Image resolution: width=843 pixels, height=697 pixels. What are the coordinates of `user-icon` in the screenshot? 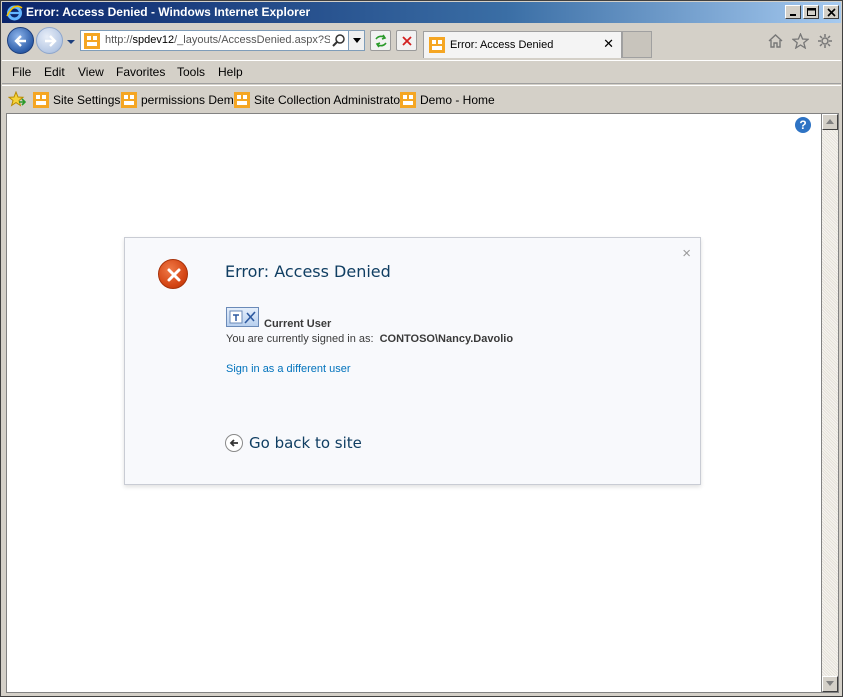 It's located at (242, 317).